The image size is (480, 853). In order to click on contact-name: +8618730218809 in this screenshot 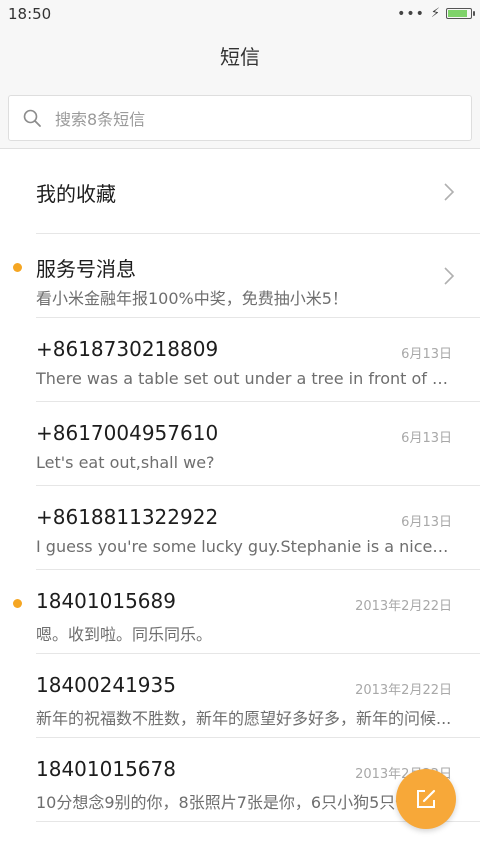, I will do `click(127, 349)`.